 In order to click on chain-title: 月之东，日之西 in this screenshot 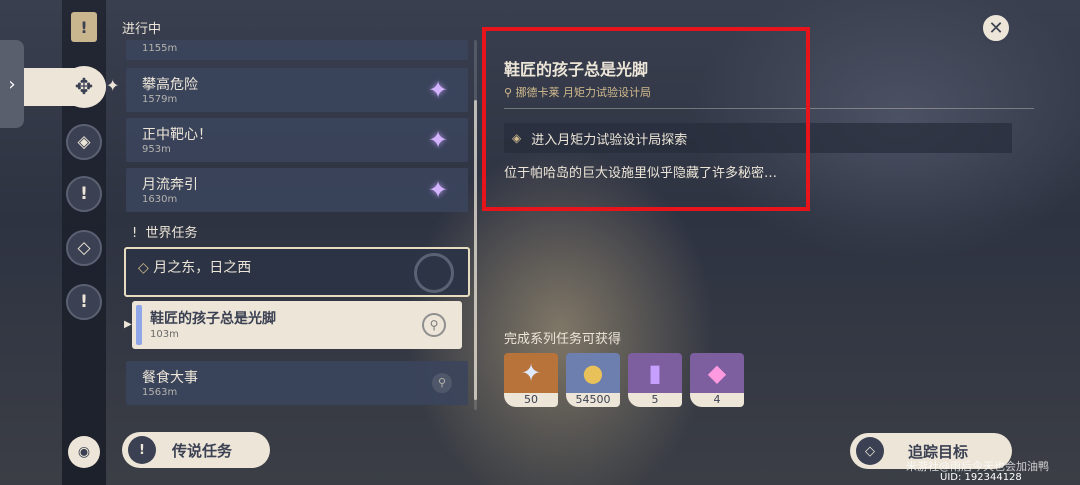, I will do `click(202, 268)`.